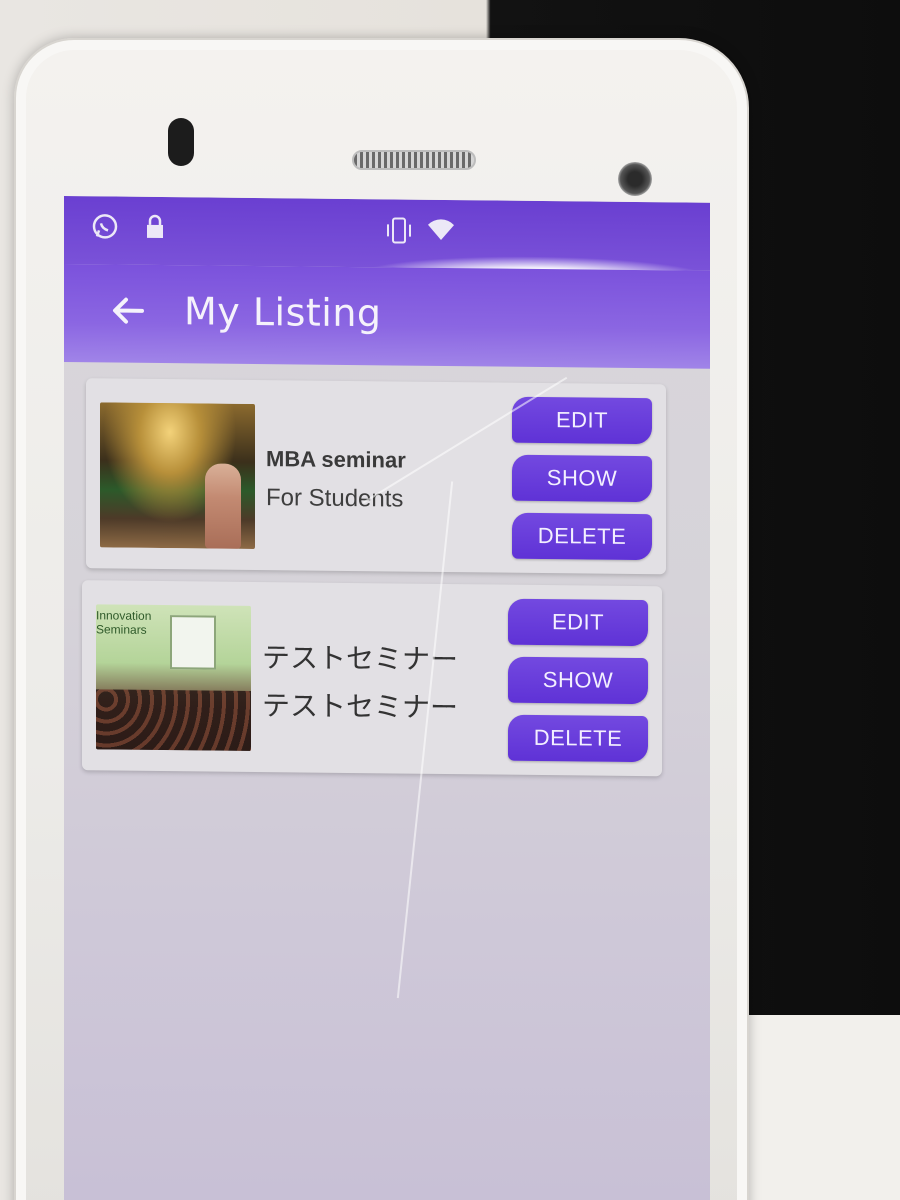 The image size is (900, 1200). I want to click on listing-thumbnail, so click(177, 476).